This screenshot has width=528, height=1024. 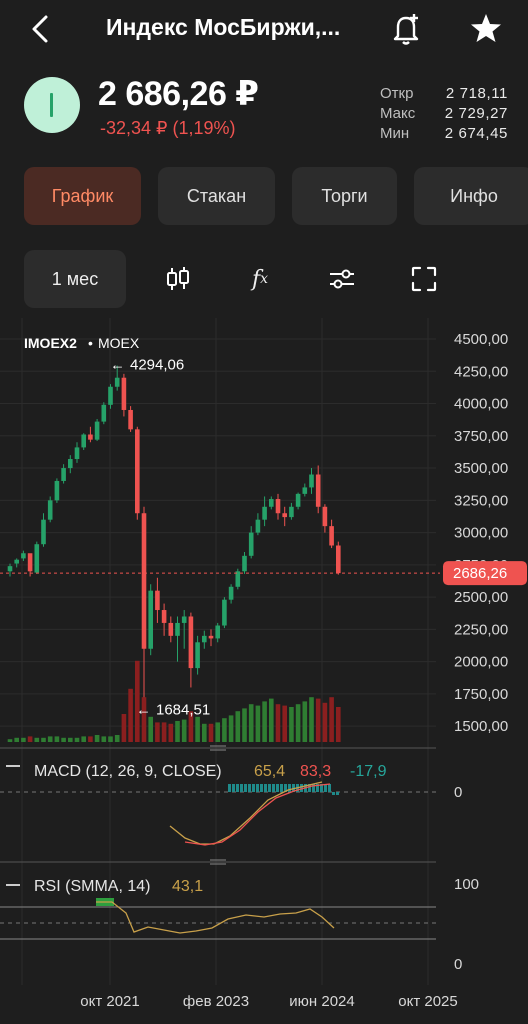 What do you see at coordinates (315, 771) in the screenshot?
I see `macd-signal-value: 83,3` at bounding box center [315, 771].